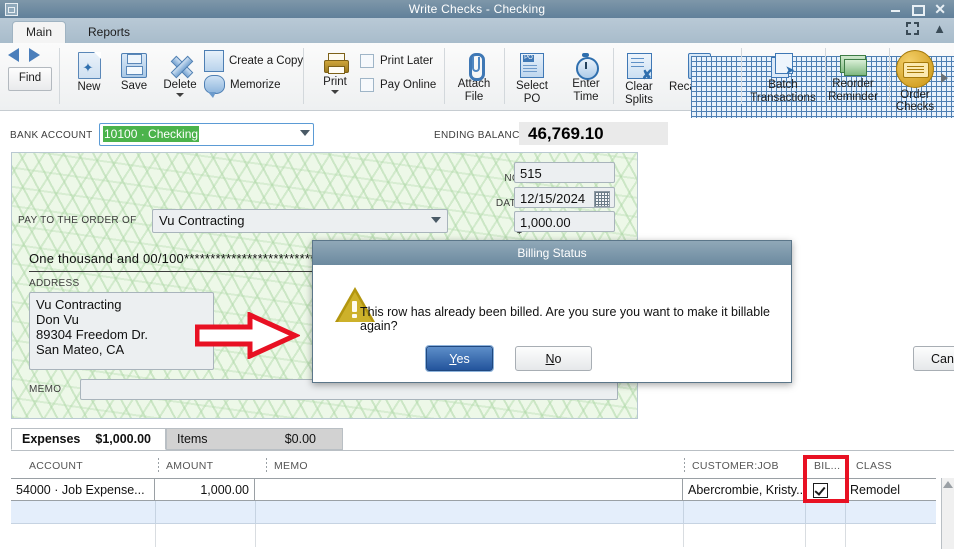 This screenshot has width=954, height=549. I want to click on new-button: ✦ New, so click(89, 70).